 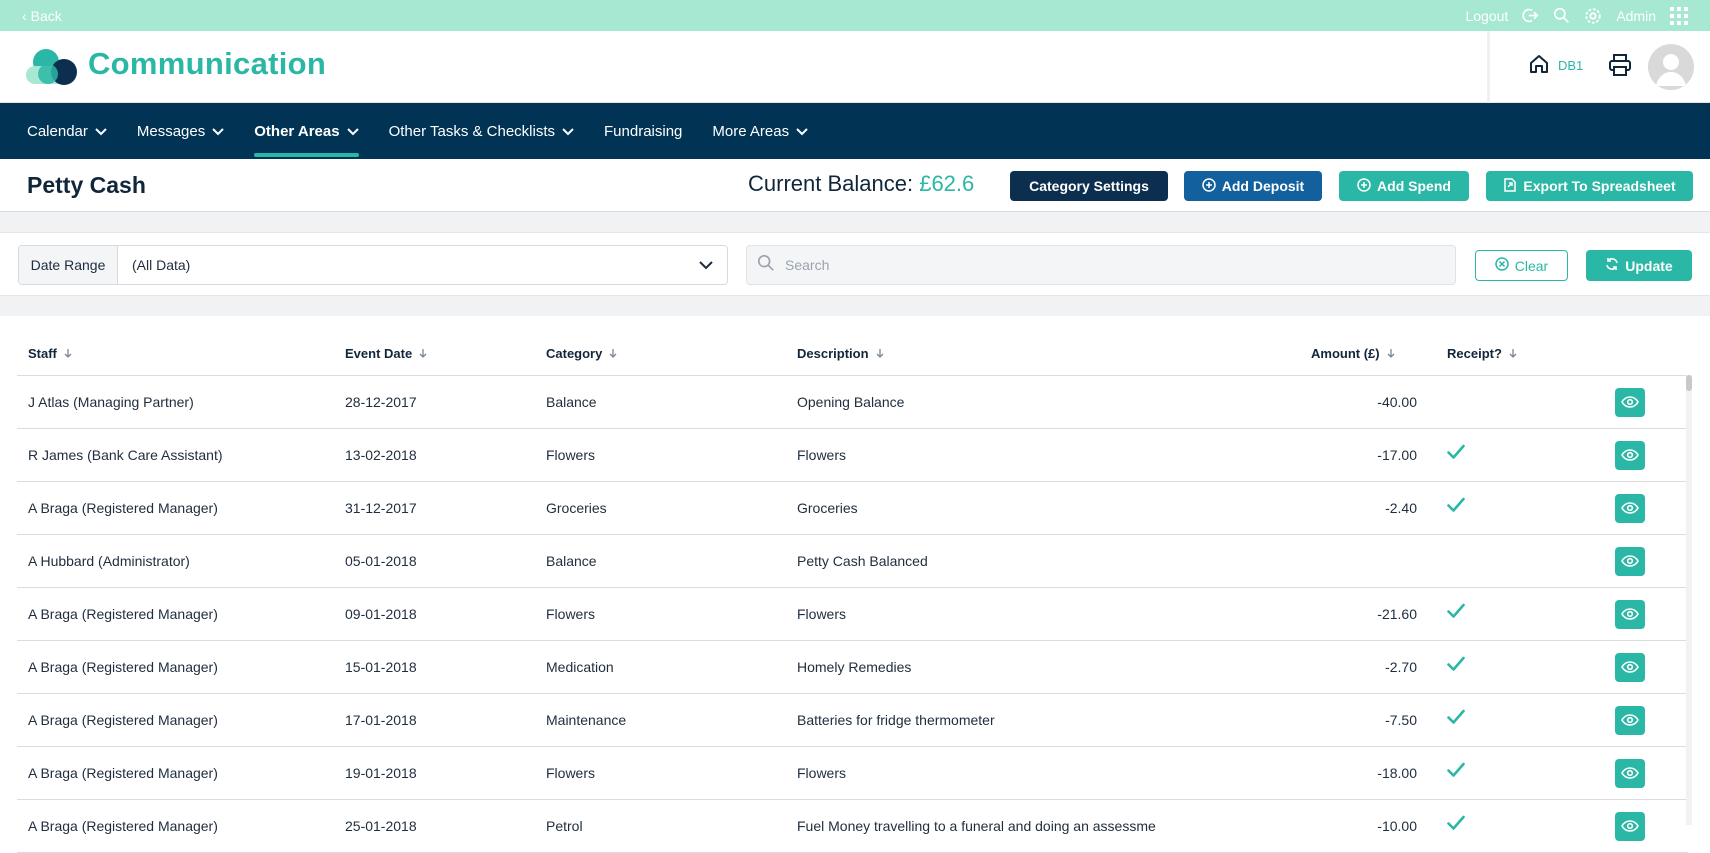 I want to click on update-button: Update, so click(x=1639, y=265).